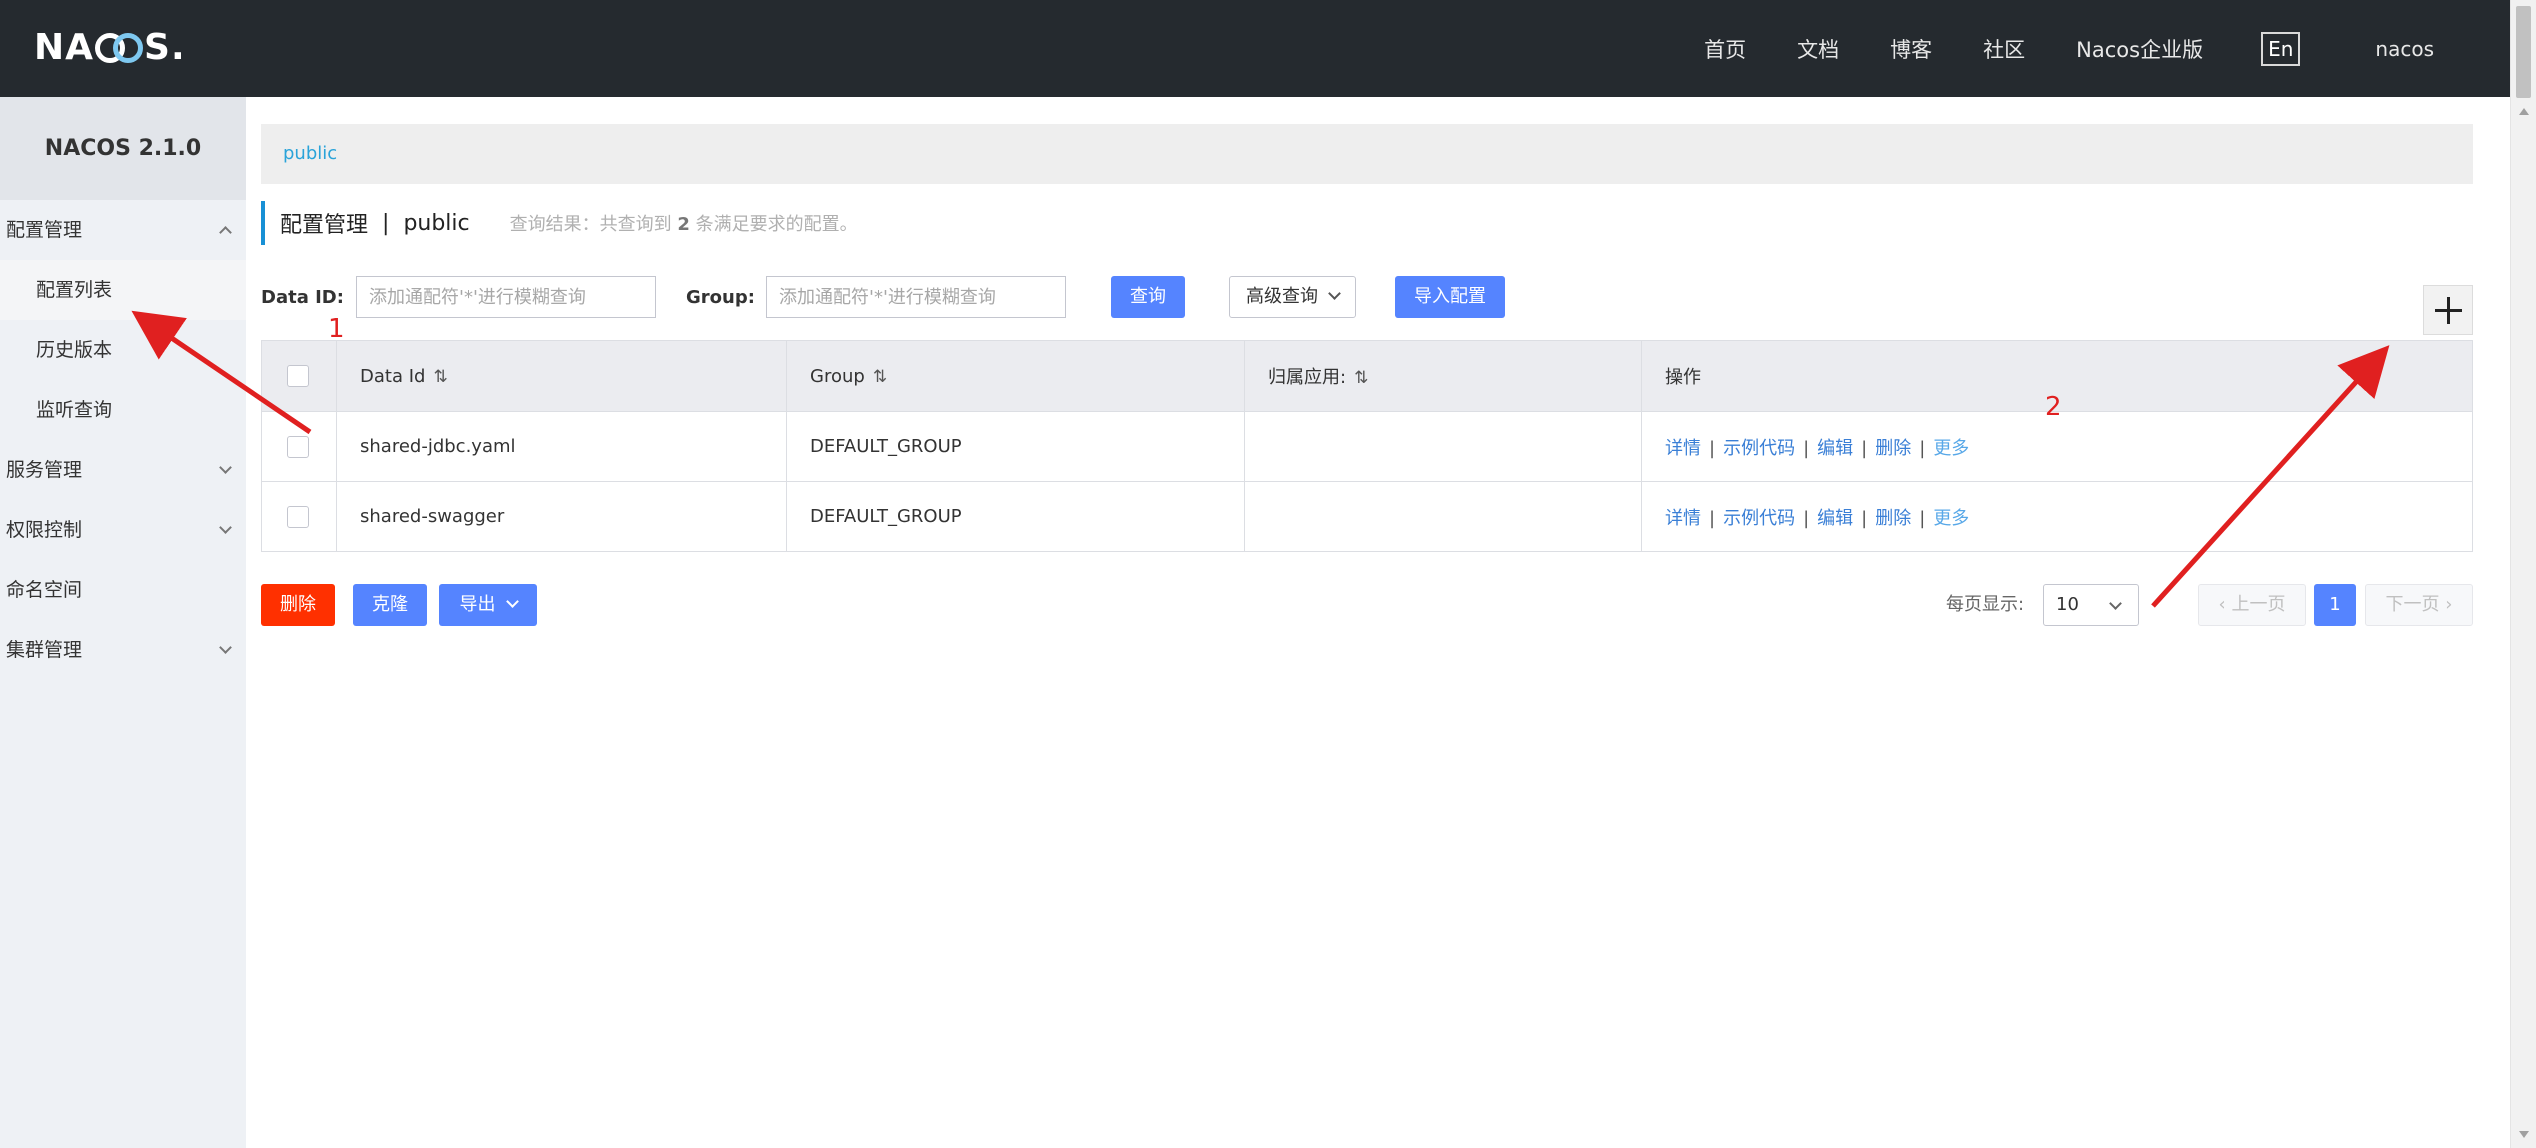 The image size is (2536, 1148). What do you see at coordinates (1450, 297) in the screenshot?
I see `import-config-button: 导入配置` at bounding box center [1450, 297].